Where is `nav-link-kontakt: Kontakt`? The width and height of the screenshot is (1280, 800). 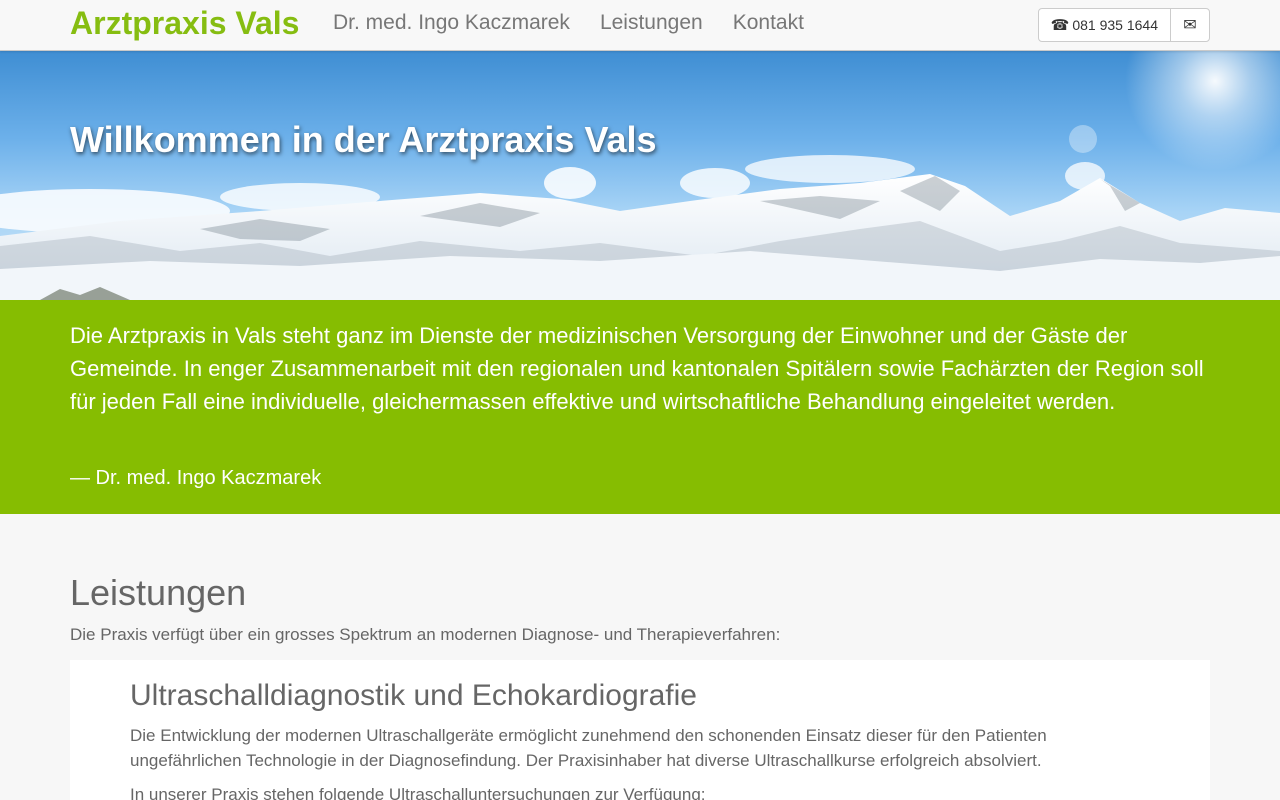
nav-link-kontakt: Kontakt is located at coordinates (768, 23).